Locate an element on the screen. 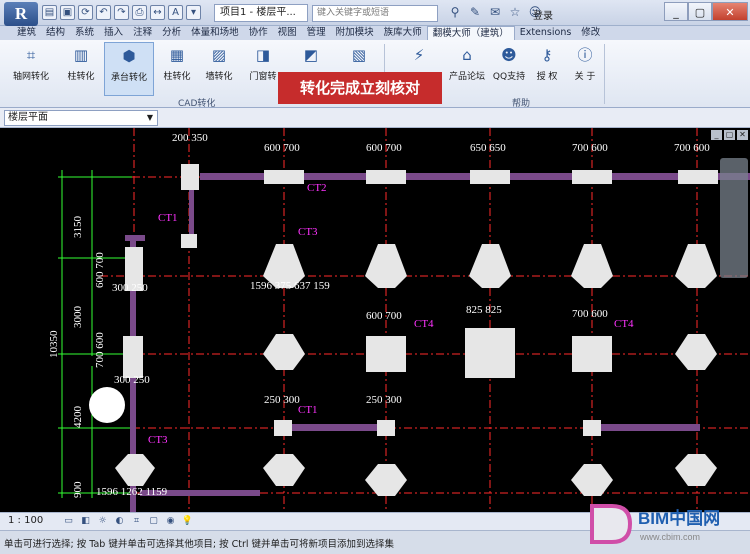 This screenshot has width=750, height=554. sun-path-icon: ☼ is located at coordinates (102, 521).